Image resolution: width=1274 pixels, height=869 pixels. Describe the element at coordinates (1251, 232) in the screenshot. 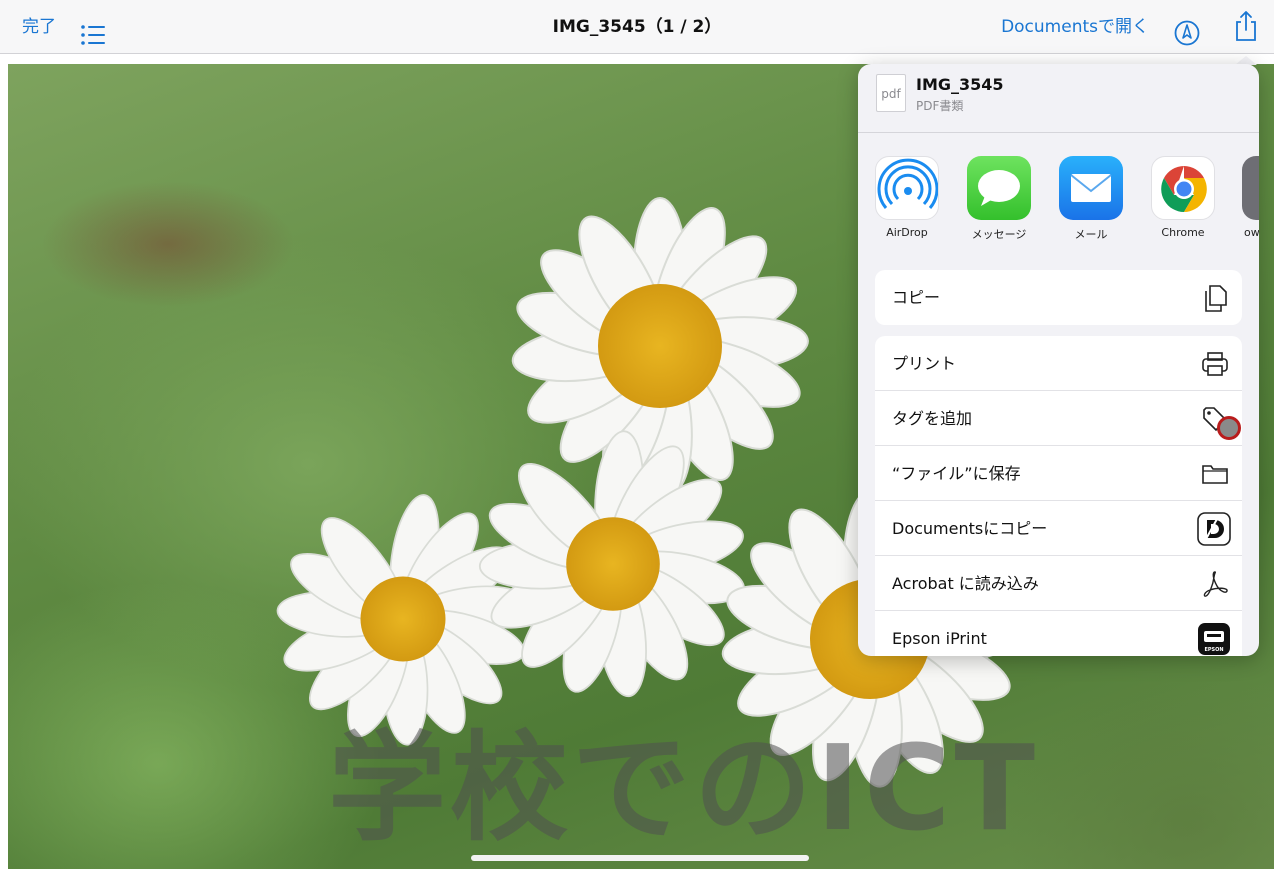

I see `app-label: ow` at that location.